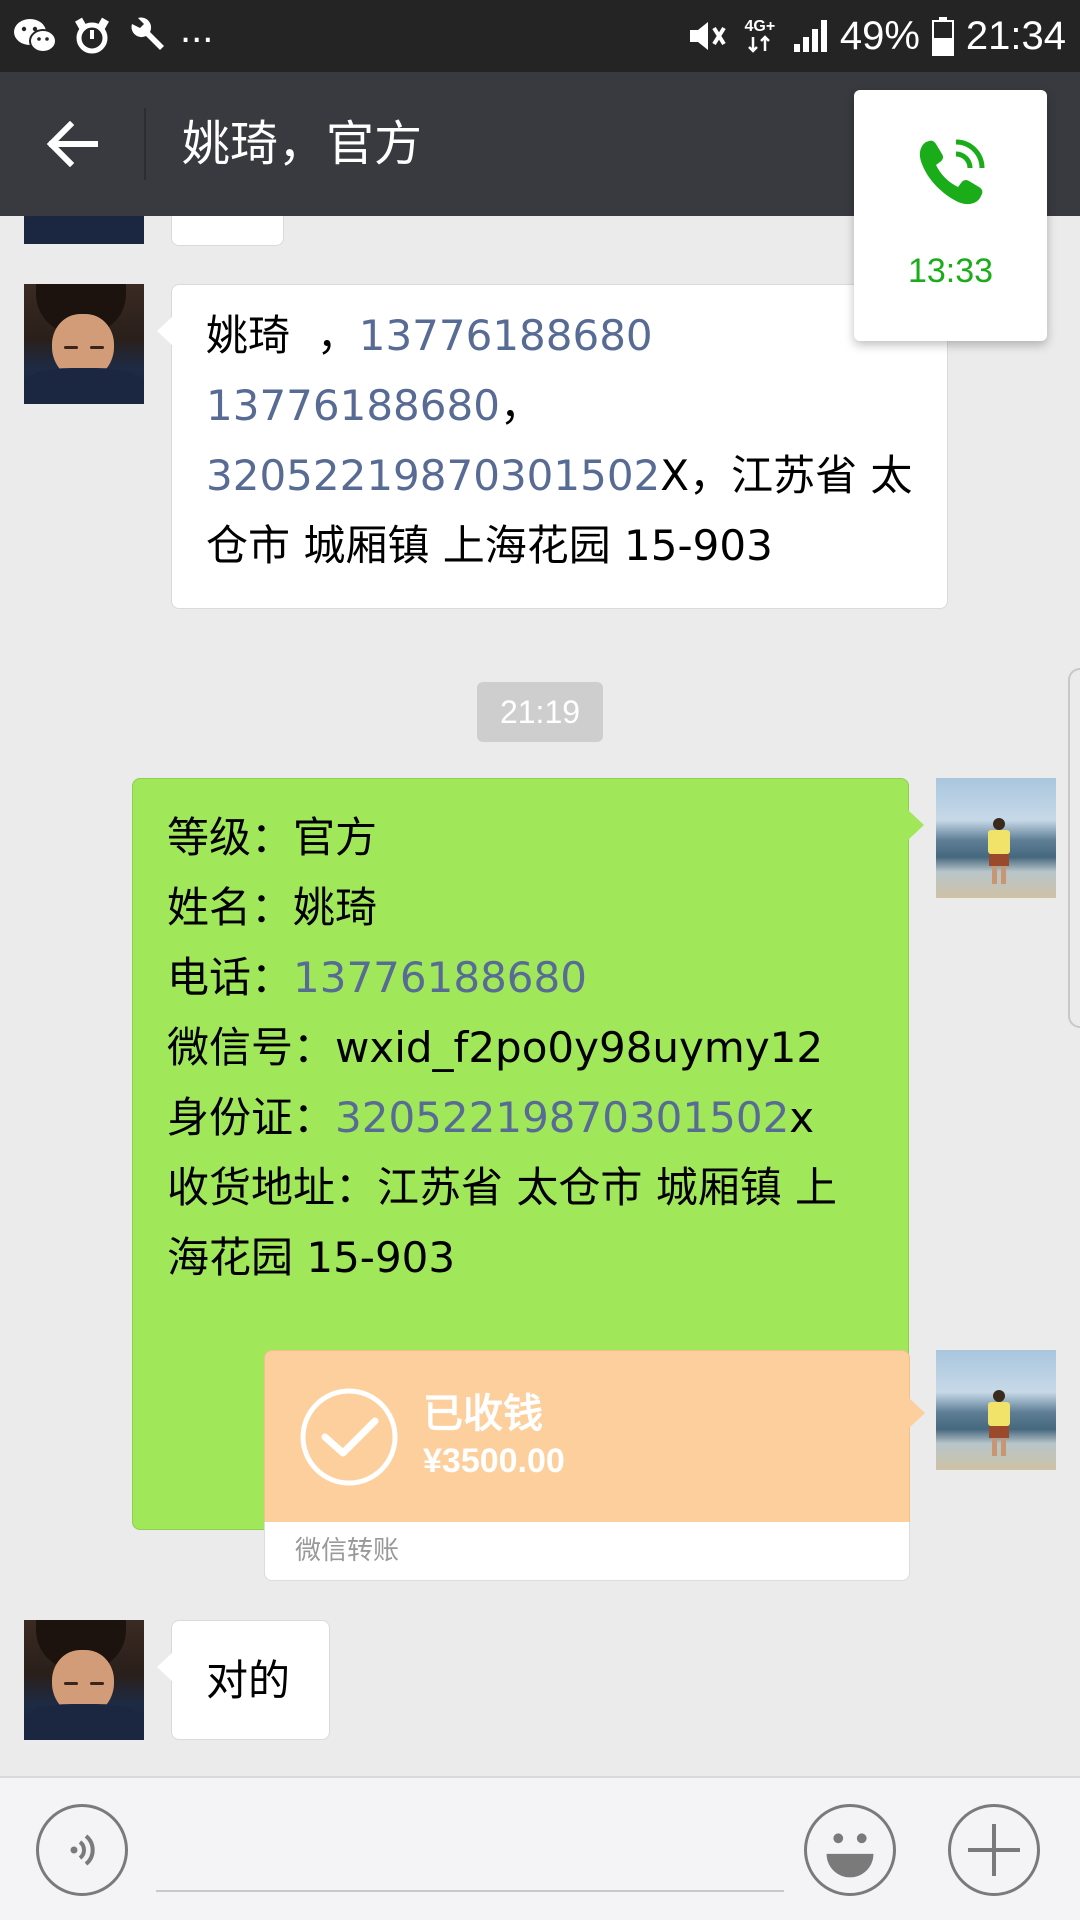 This screenshot has height=1920, width=1080. Describe the element at coordinates (251, 1117) in the screenshot. I see `id-card-label: 身份证：` at that location.